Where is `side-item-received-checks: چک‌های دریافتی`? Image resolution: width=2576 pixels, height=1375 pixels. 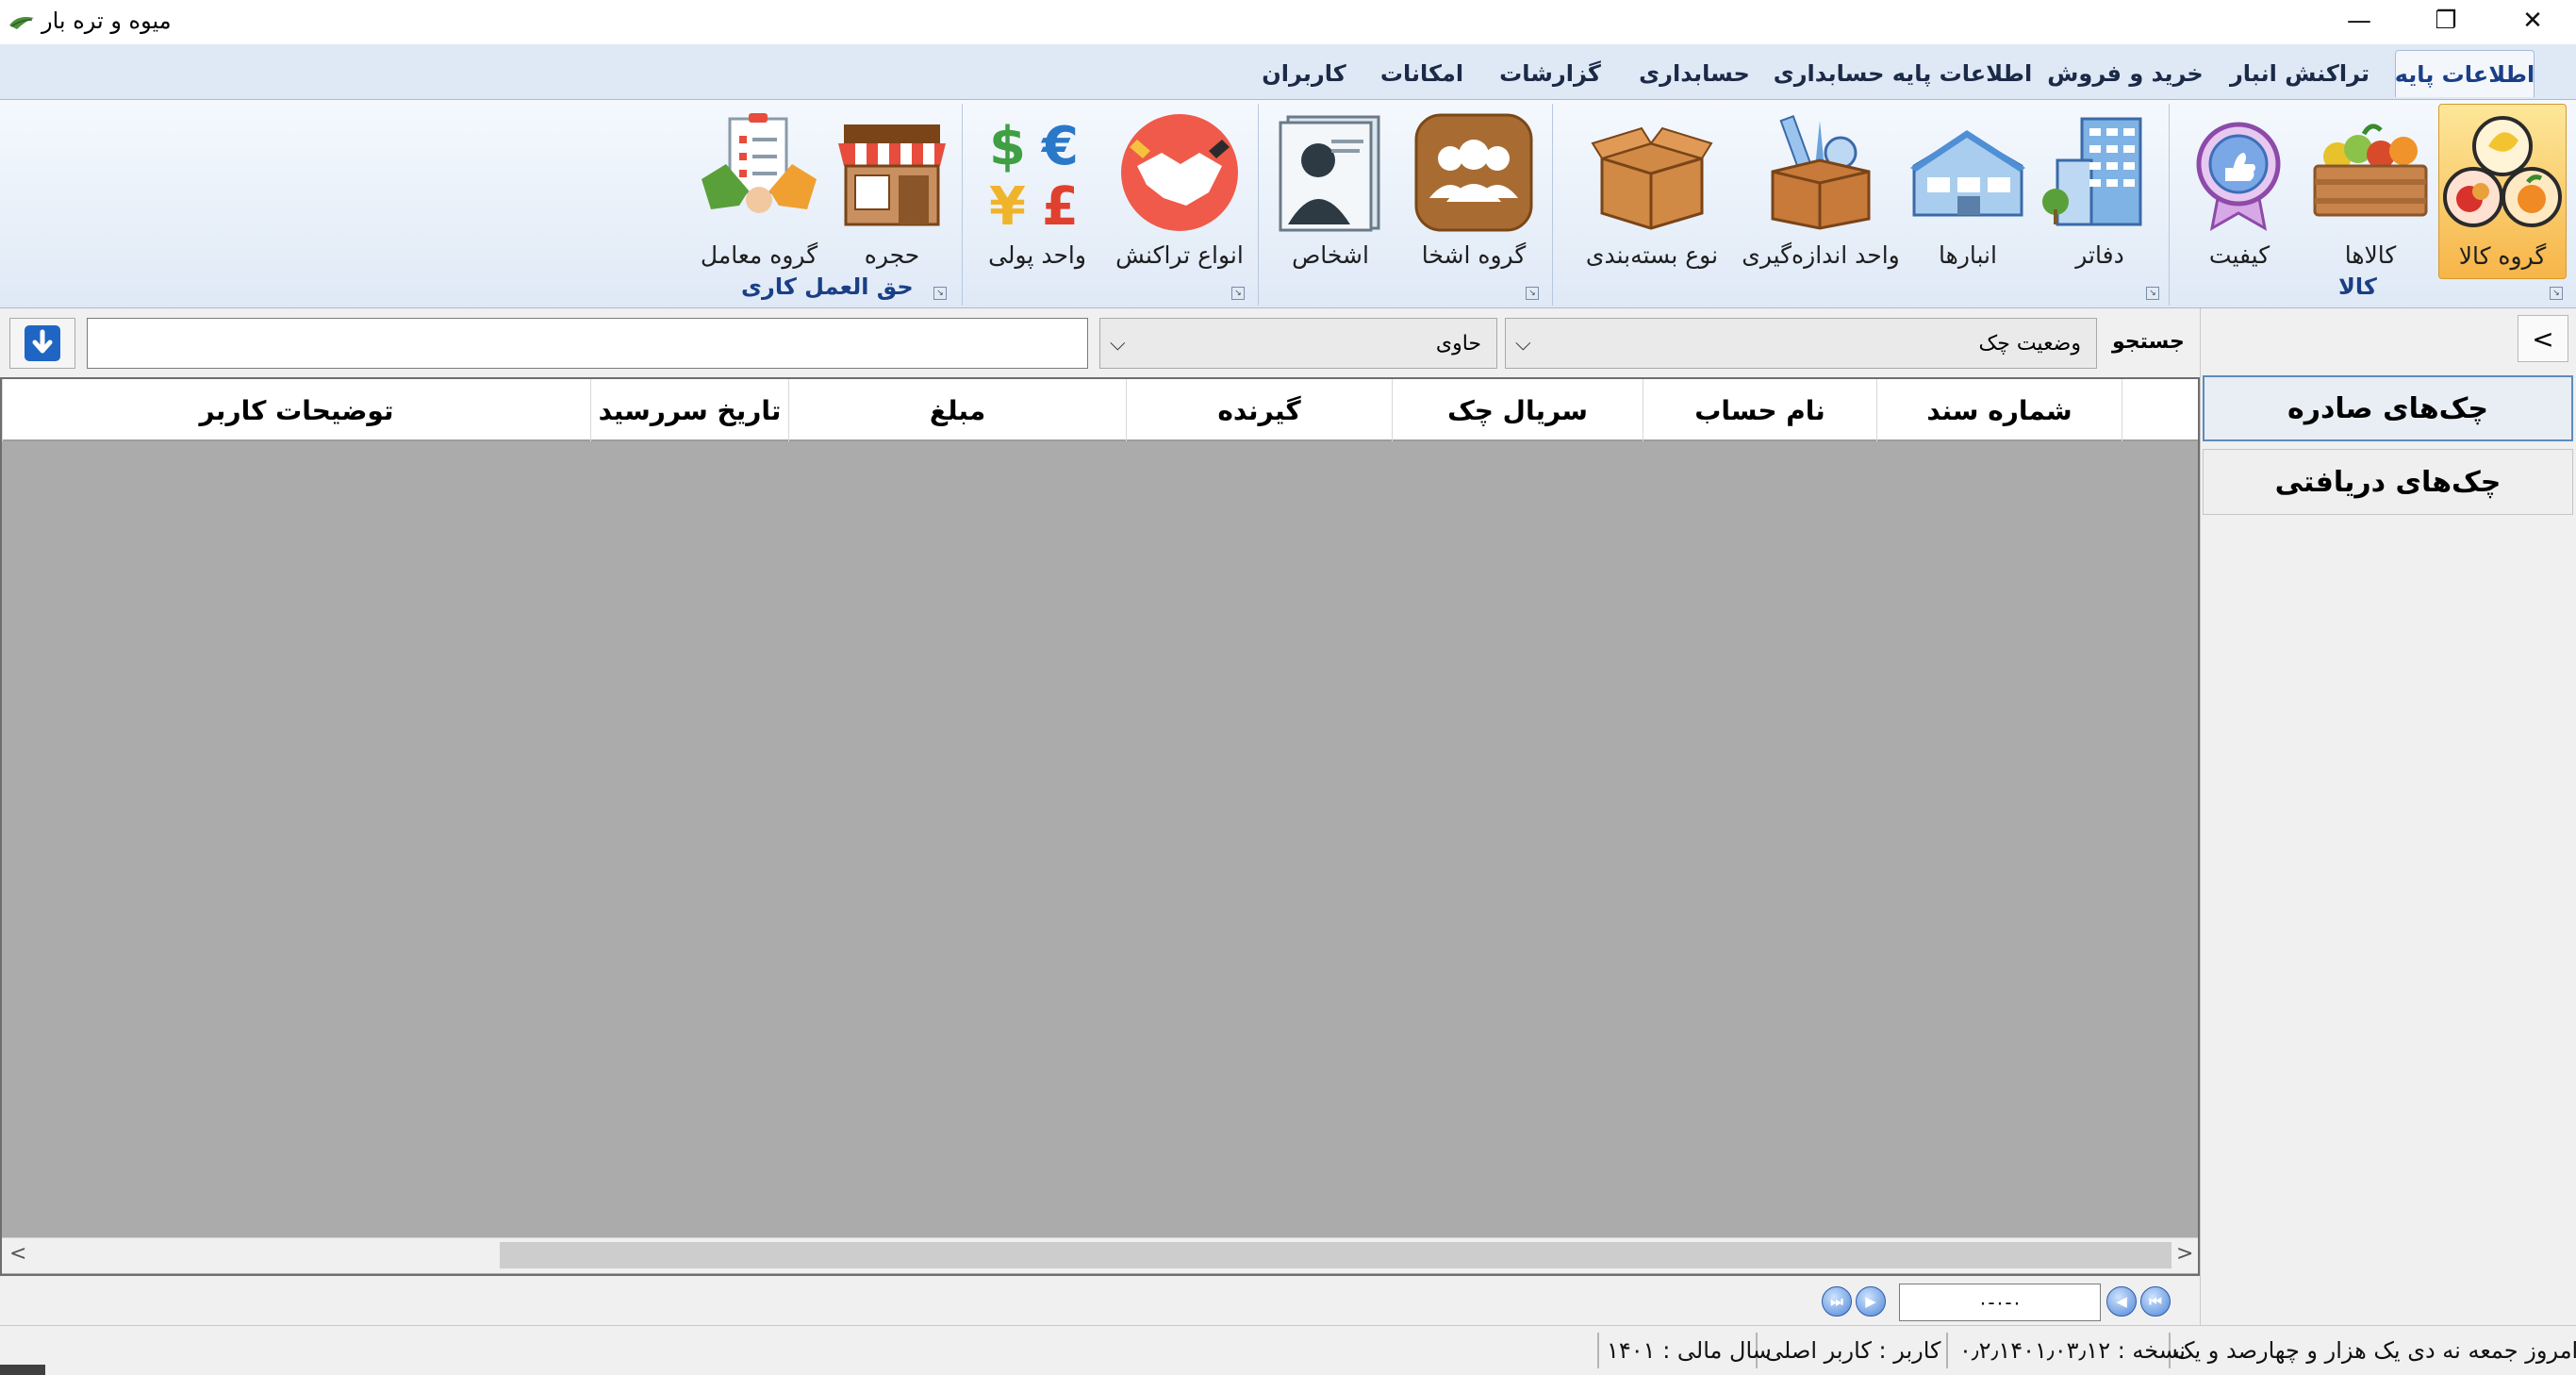 side-item-received-checks: چک‌های دریافتی is located at coordinates (2388, 482).